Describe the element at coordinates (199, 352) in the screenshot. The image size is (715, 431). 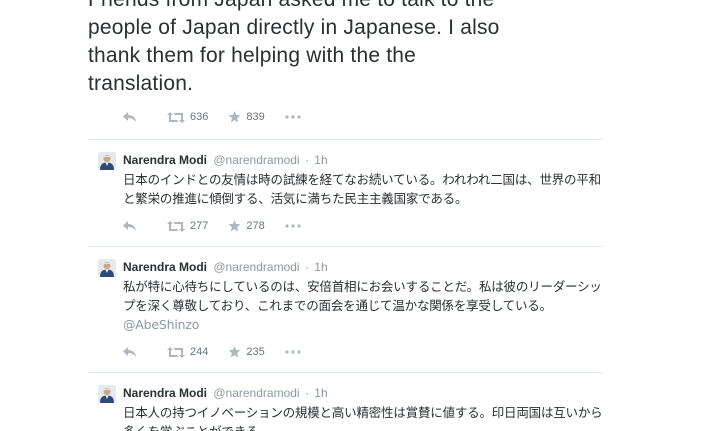
I see `retweet-count: 244` at that location.